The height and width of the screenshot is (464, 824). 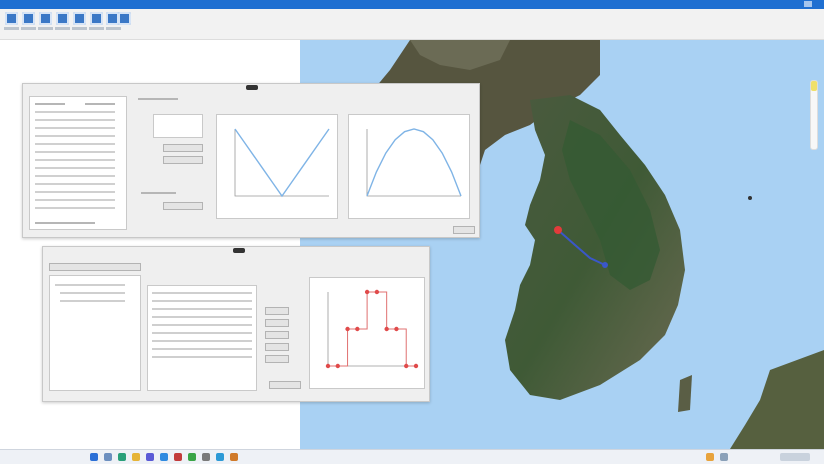 I want to click on map-marker-start, so click(x=558, y=230).